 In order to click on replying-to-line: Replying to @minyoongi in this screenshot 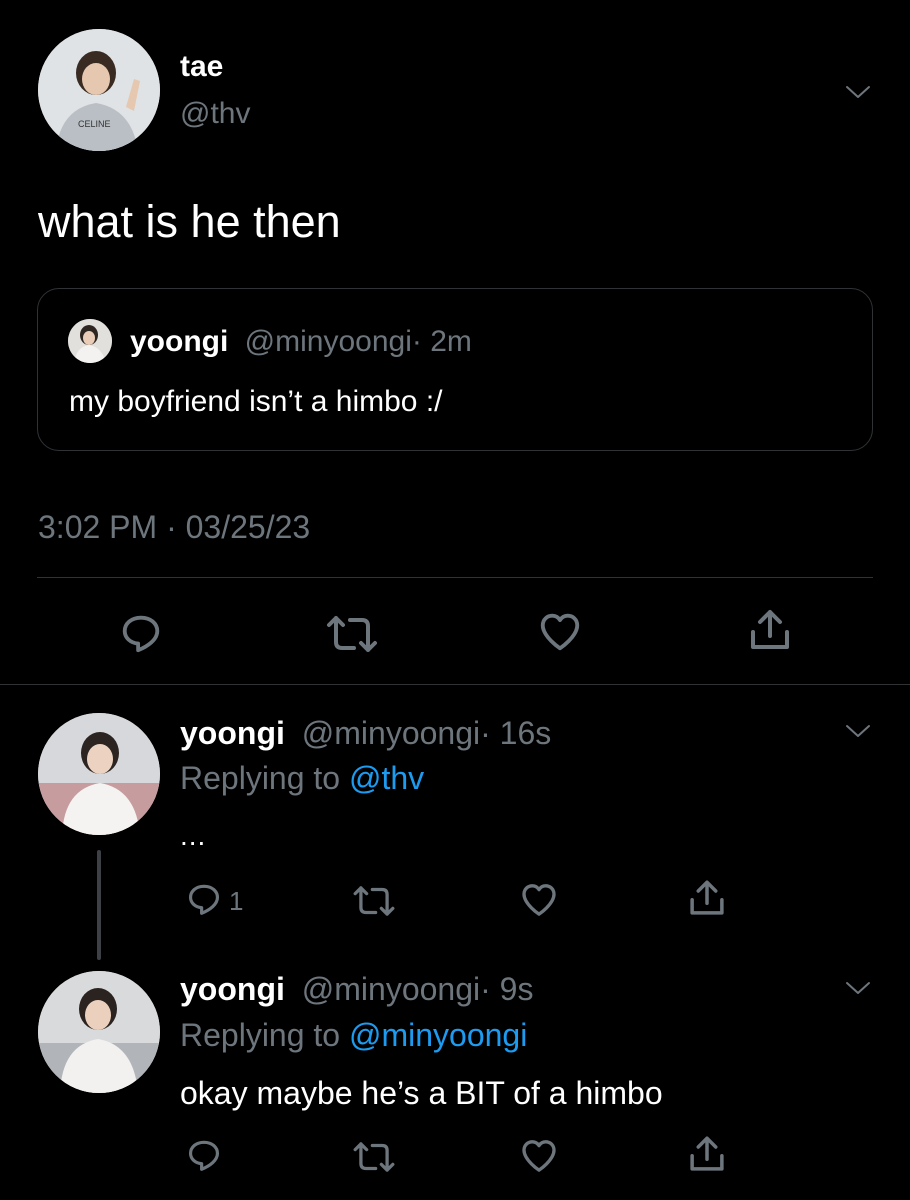, I will do `click(353, 1035)`.